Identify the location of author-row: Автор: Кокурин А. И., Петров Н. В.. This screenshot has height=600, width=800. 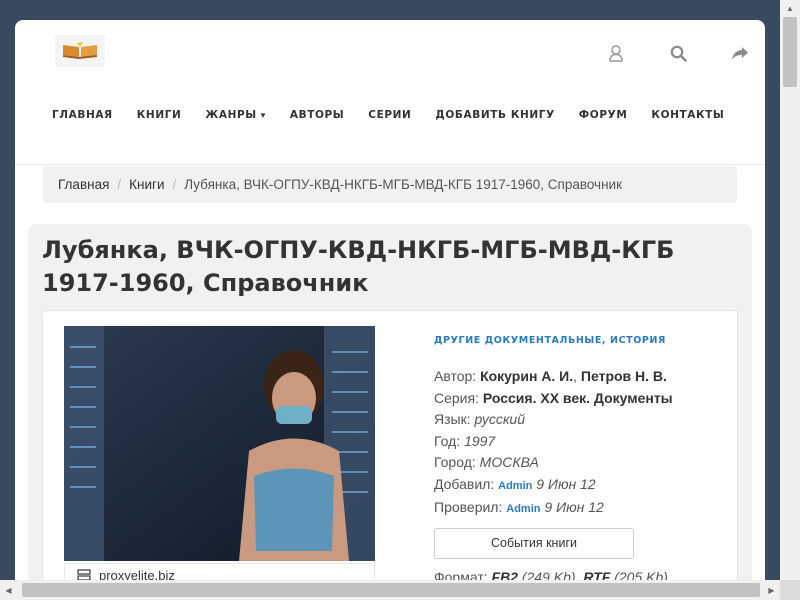
(550, 376).